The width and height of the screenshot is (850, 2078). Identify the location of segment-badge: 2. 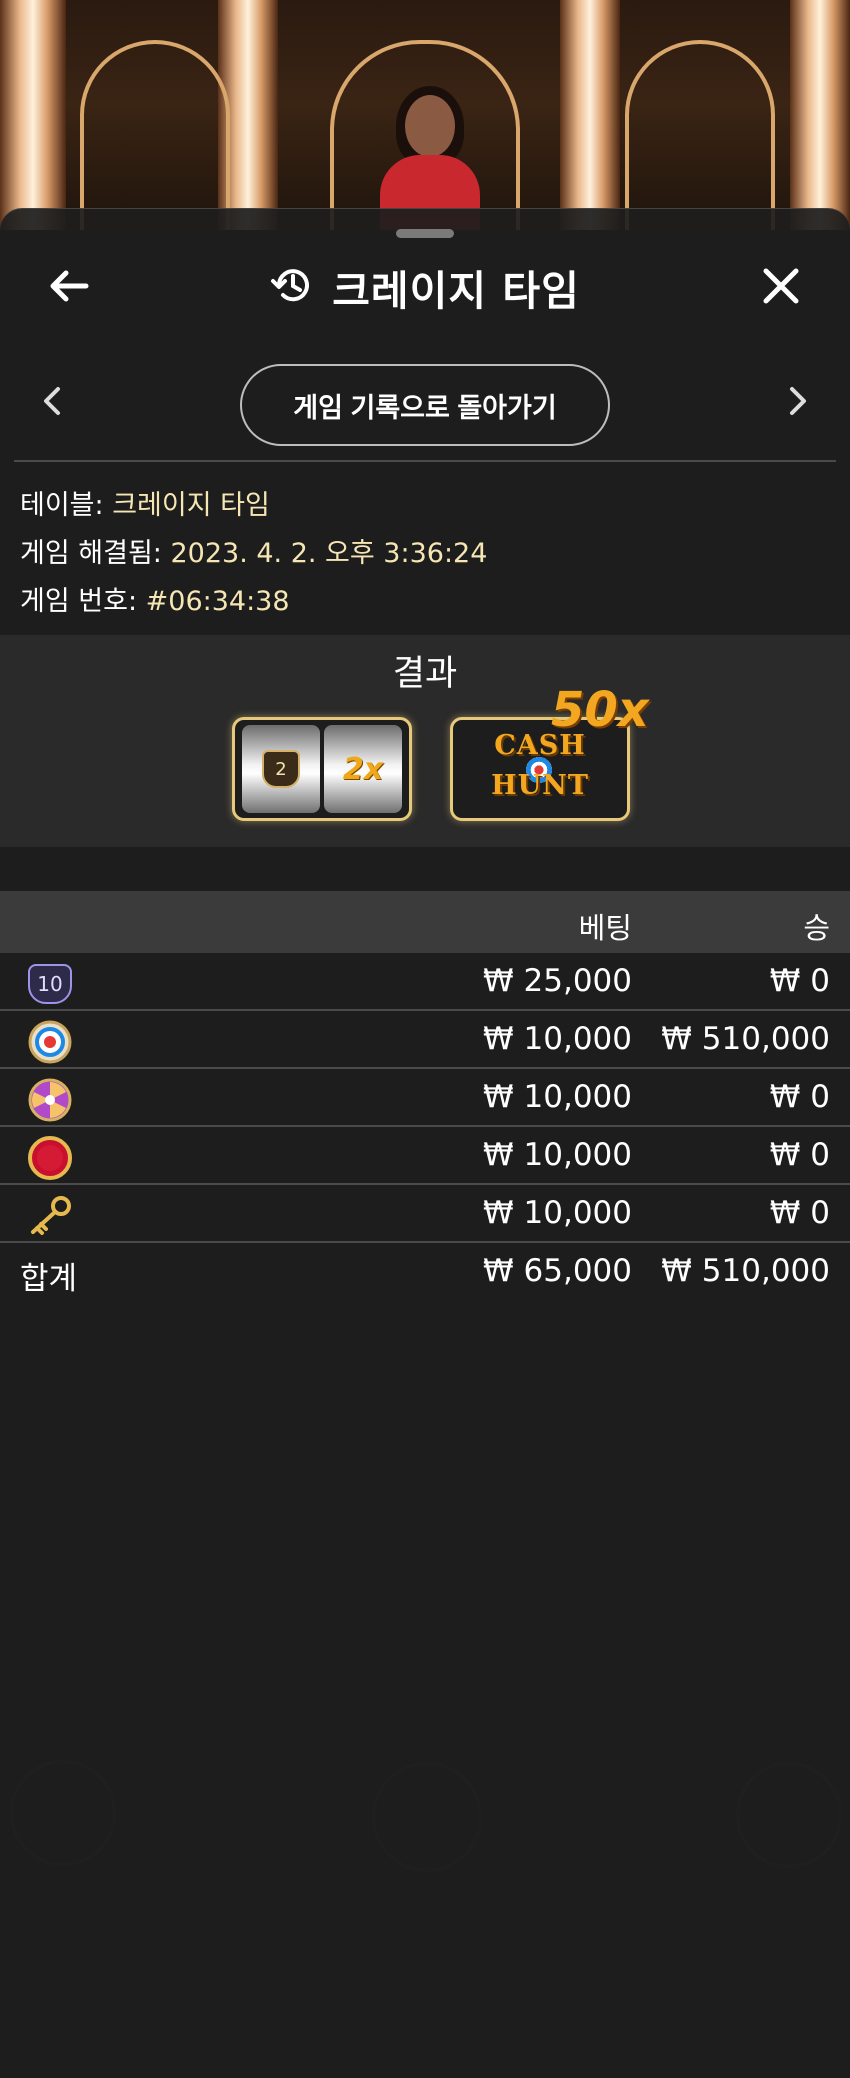
(281, 769).